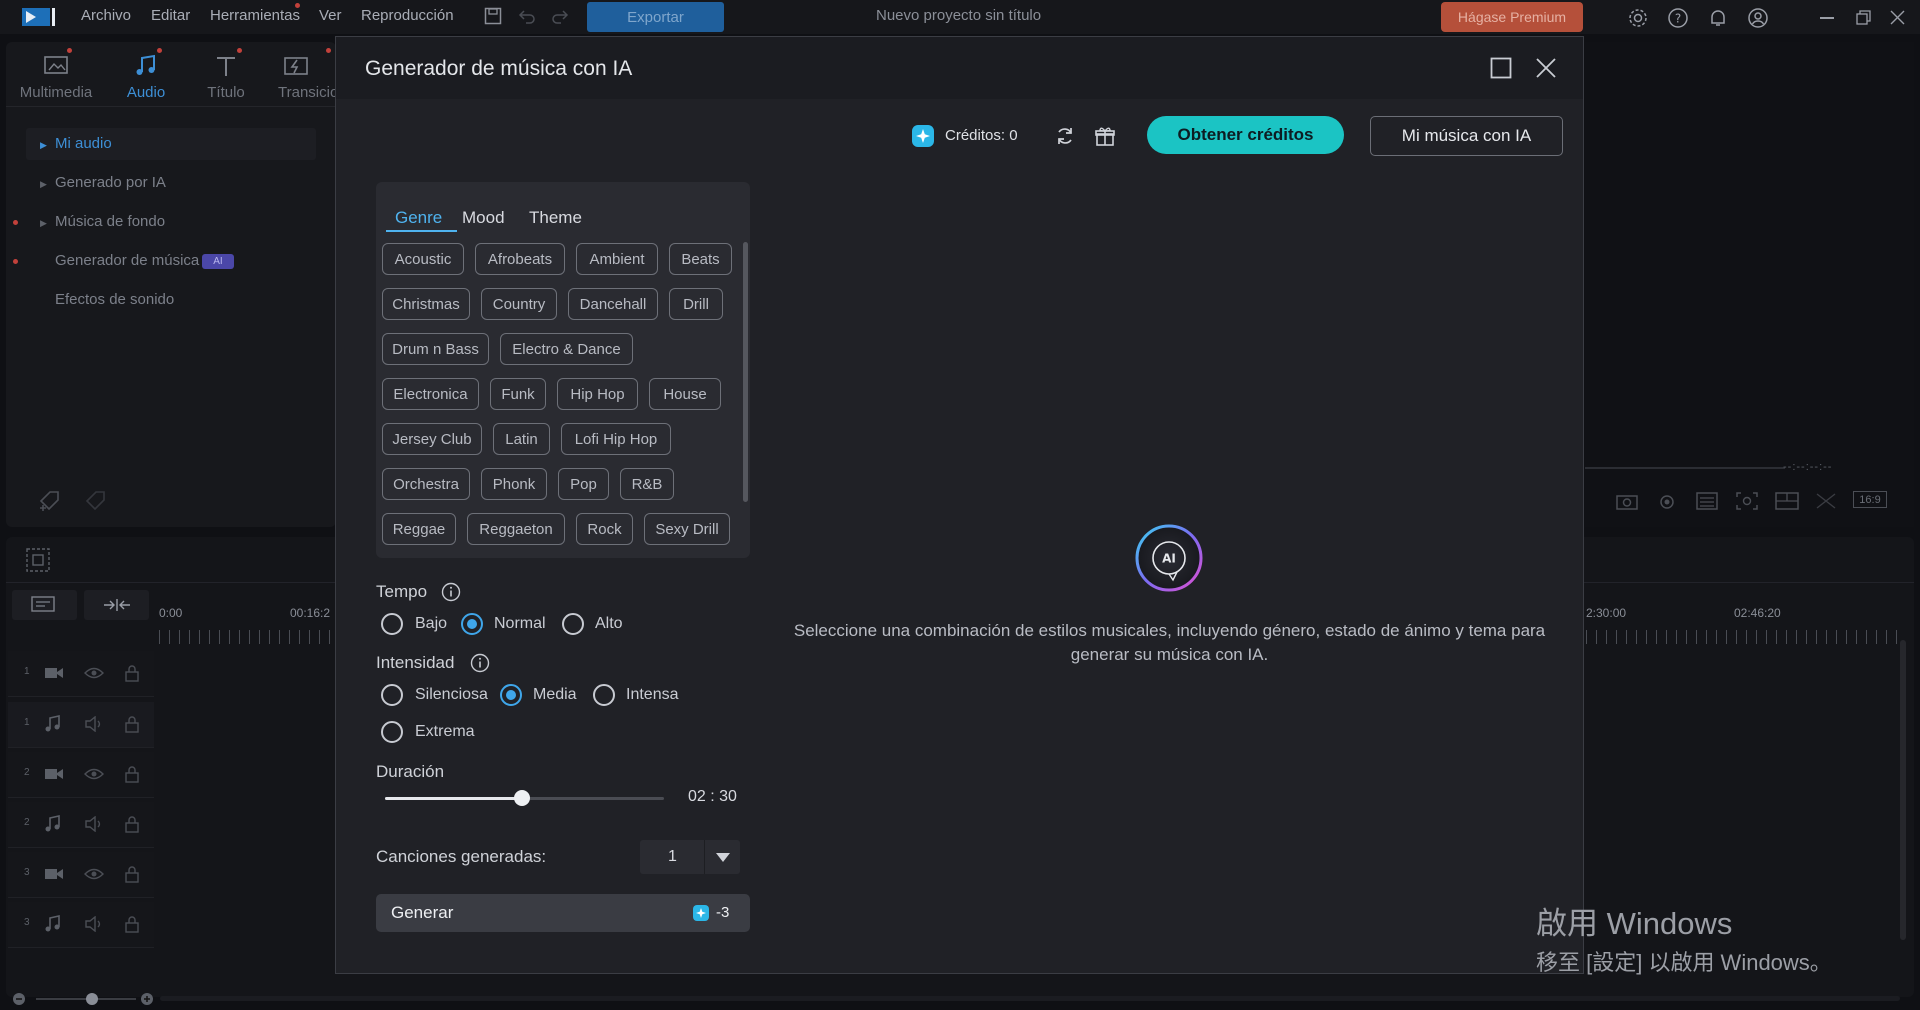 The image size is (1920, 1010). I want to click on timeline-select-icon, so click(38, 560).